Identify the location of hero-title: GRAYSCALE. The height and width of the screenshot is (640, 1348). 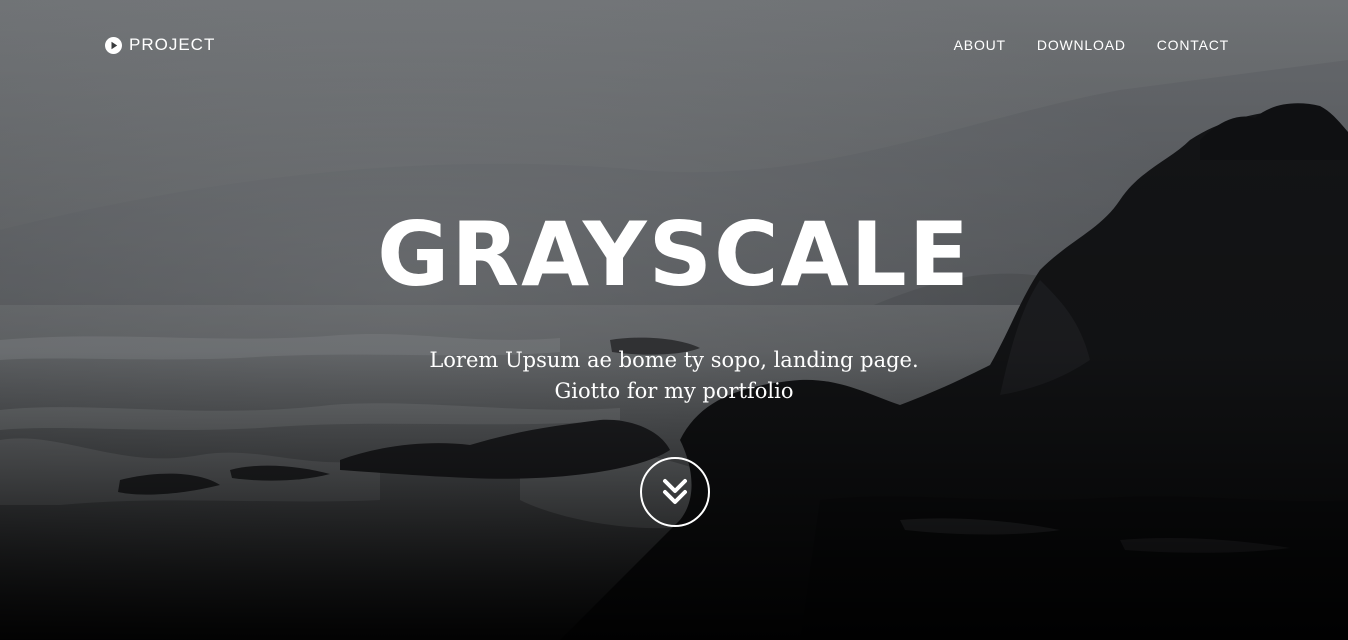
(674, 254).